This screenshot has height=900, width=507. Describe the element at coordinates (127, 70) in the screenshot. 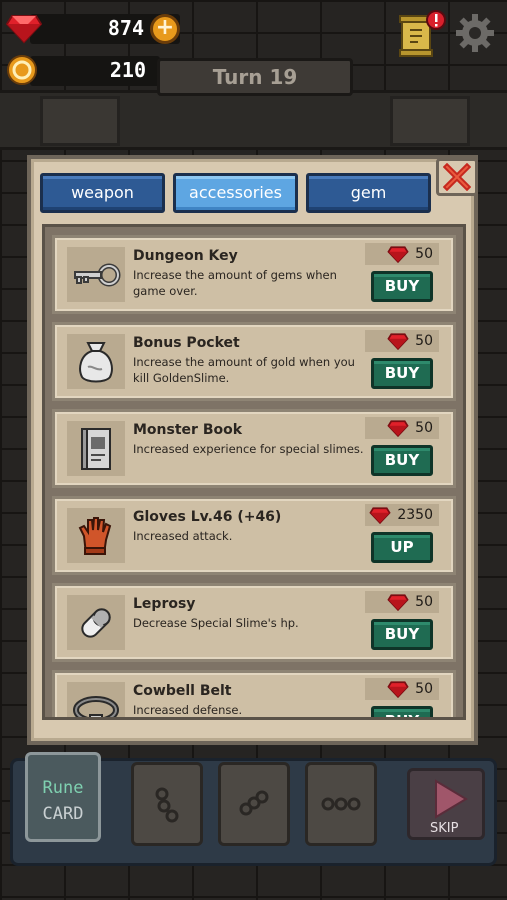

I see `gold-count: 210` at that location.